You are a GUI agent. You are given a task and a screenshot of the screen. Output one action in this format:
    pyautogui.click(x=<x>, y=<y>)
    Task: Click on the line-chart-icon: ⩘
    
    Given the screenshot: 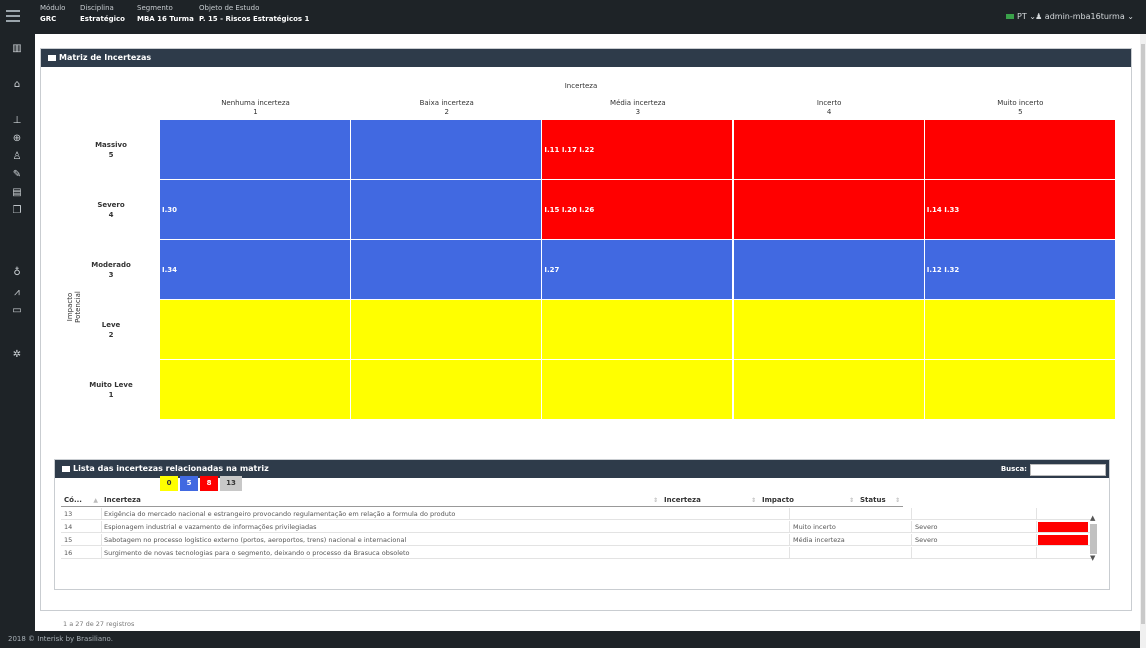 What is the action you would take?
    pyautogui.click(x=17, y=293)
    